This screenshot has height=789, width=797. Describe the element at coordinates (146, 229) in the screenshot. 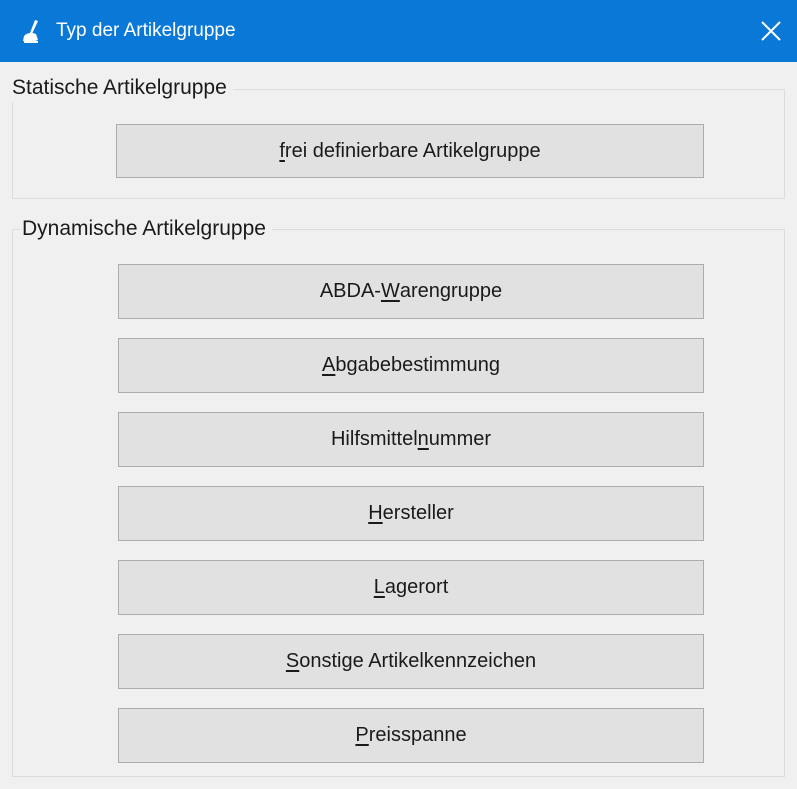

I see `dynamic-group-legend: Dynamische Artikelgruppe` at that location.